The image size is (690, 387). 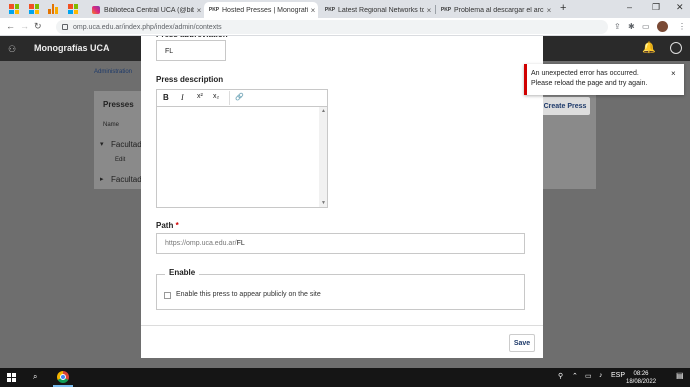 What do you see at coordinates (11, 377) in the screenshot?
I see `windows-start-icon` at bounding box center [11, 377].